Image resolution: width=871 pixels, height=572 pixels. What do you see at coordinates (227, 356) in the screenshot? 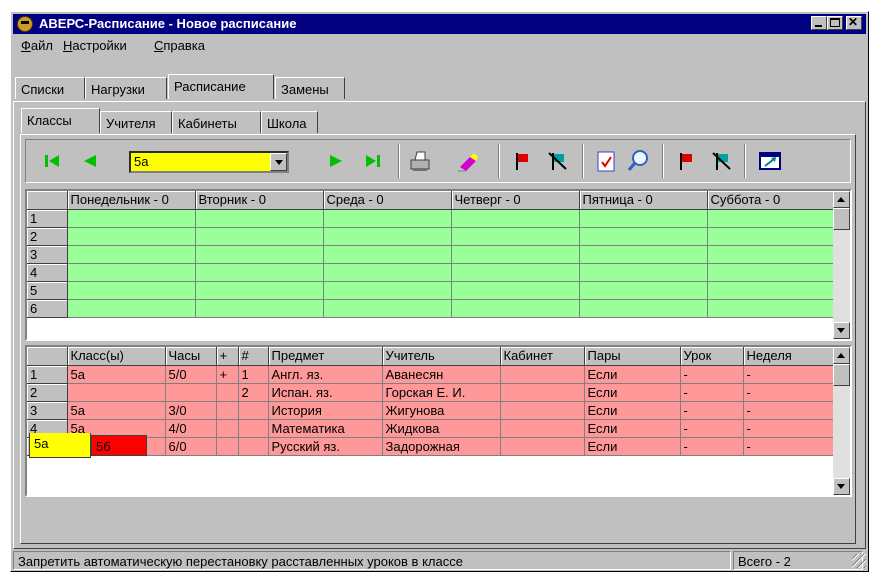
I see `column-header: +` at bounding box center [227, 356].